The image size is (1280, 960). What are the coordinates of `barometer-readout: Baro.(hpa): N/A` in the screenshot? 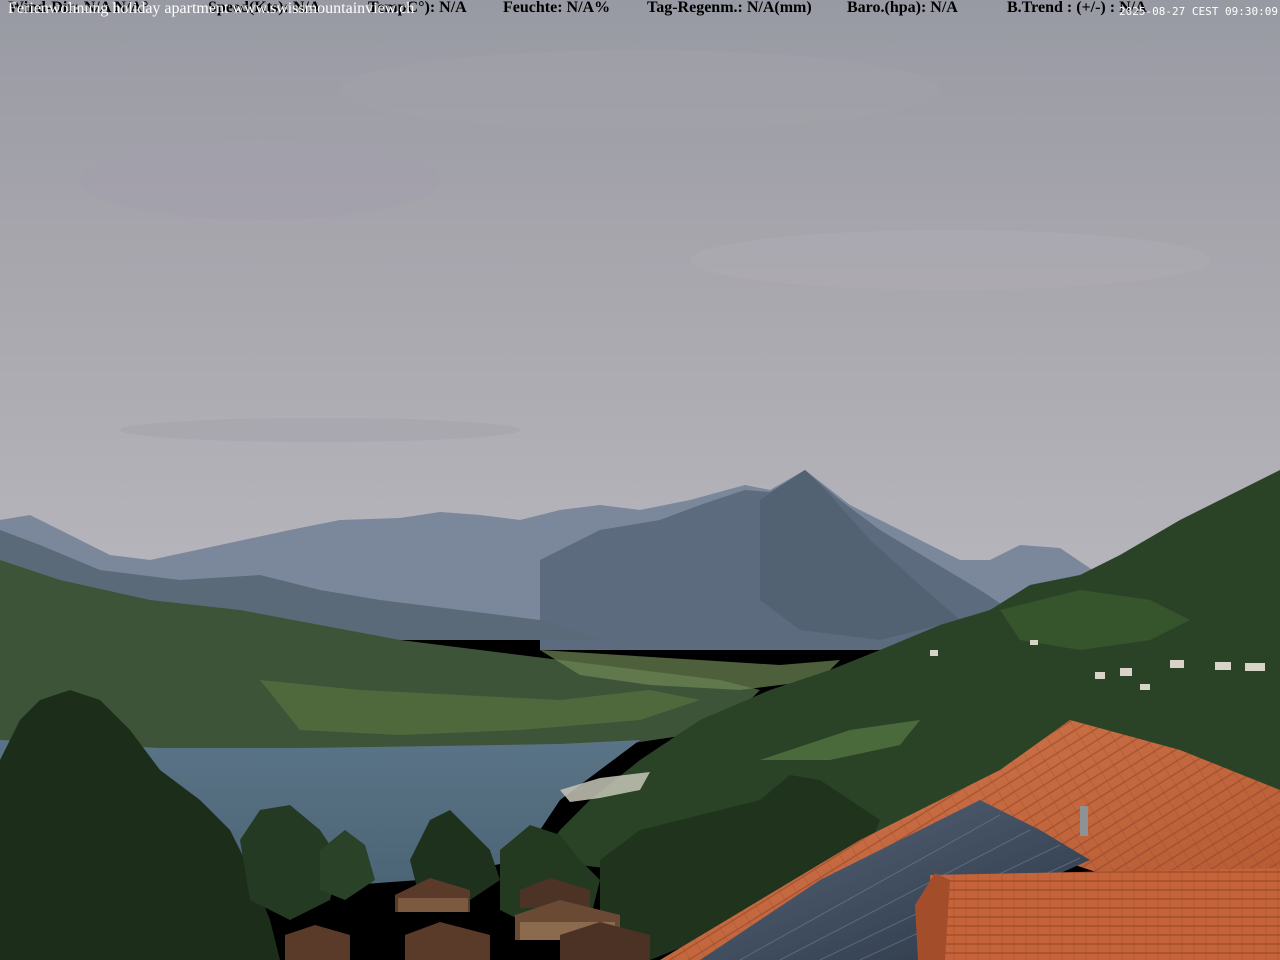 It's located at (902, 8).